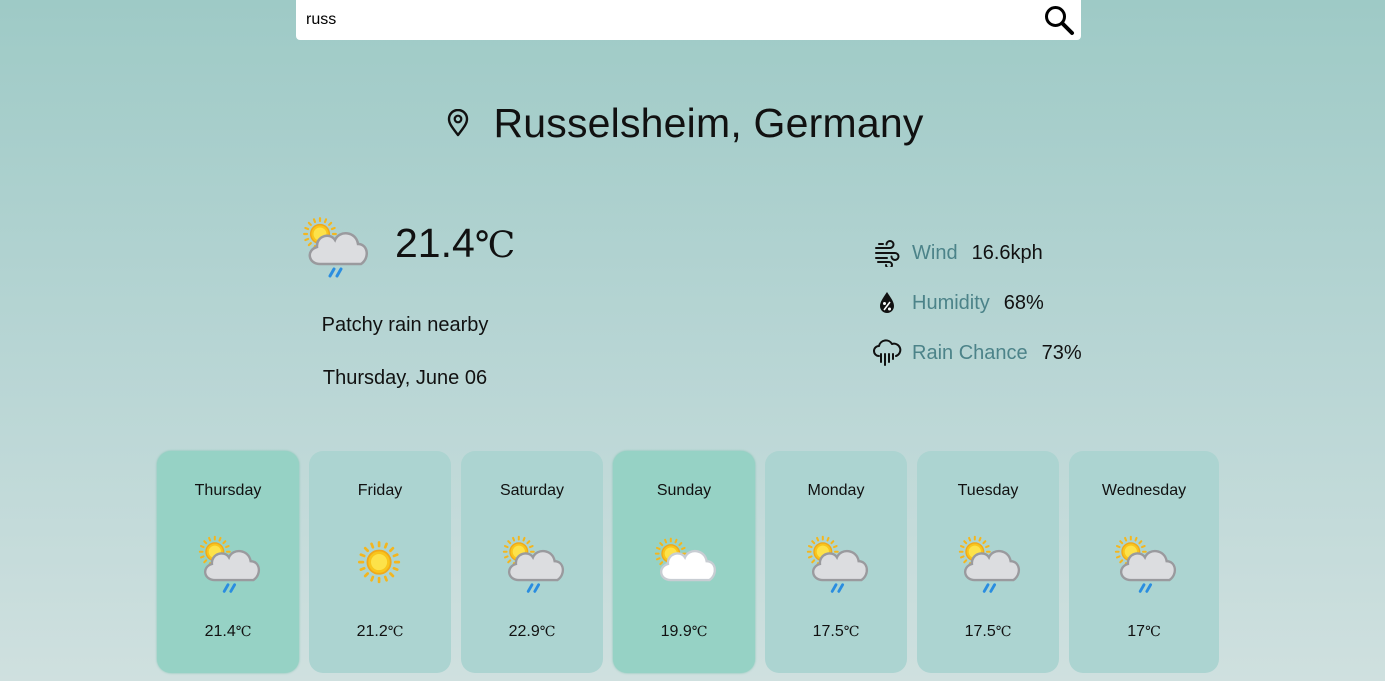 The width and height of the screenshot is (1385, 681). I want to click on forecast-day: Wednesday, so click(1144, 490).